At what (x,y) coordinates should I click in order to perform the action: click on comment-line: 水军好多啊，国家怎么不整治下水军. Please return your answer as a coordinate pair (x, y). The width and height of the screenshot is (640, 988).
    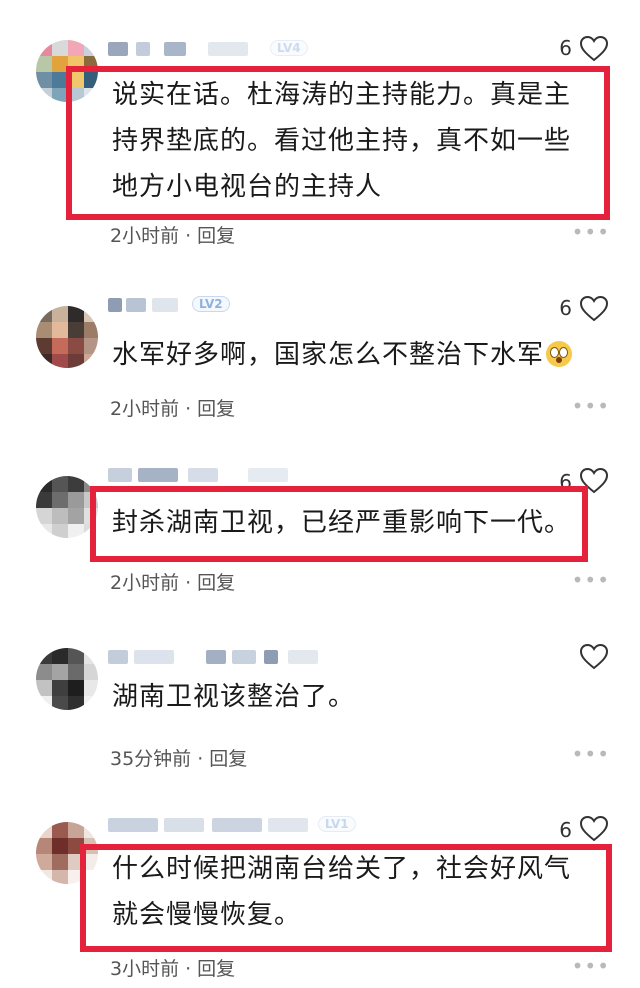
    Looking at the image, I should click on (362, 355).